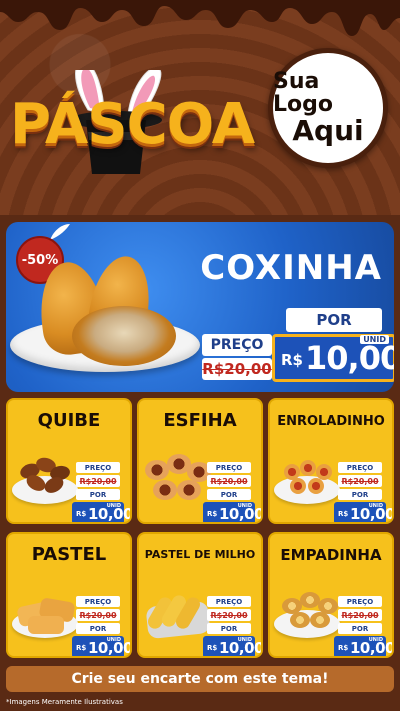 Image resolution: width=400 pixels, height=711 pixels. Describe the element at coordinates (328, 131) in the screenshot. I see `logo-placeholder-line2: Aqui` at that location.